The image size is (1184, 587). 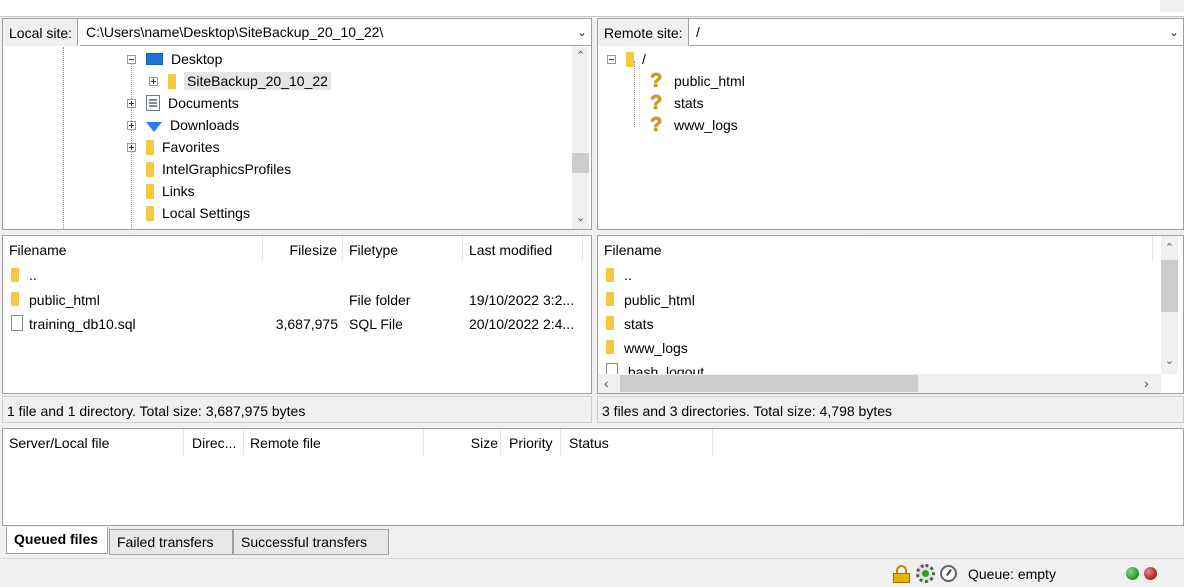 What do you see at coordinates (1012, 574) in the screenshot?
I see `queue-status-text: Queue: empty` at bounding box center [1012, 574].